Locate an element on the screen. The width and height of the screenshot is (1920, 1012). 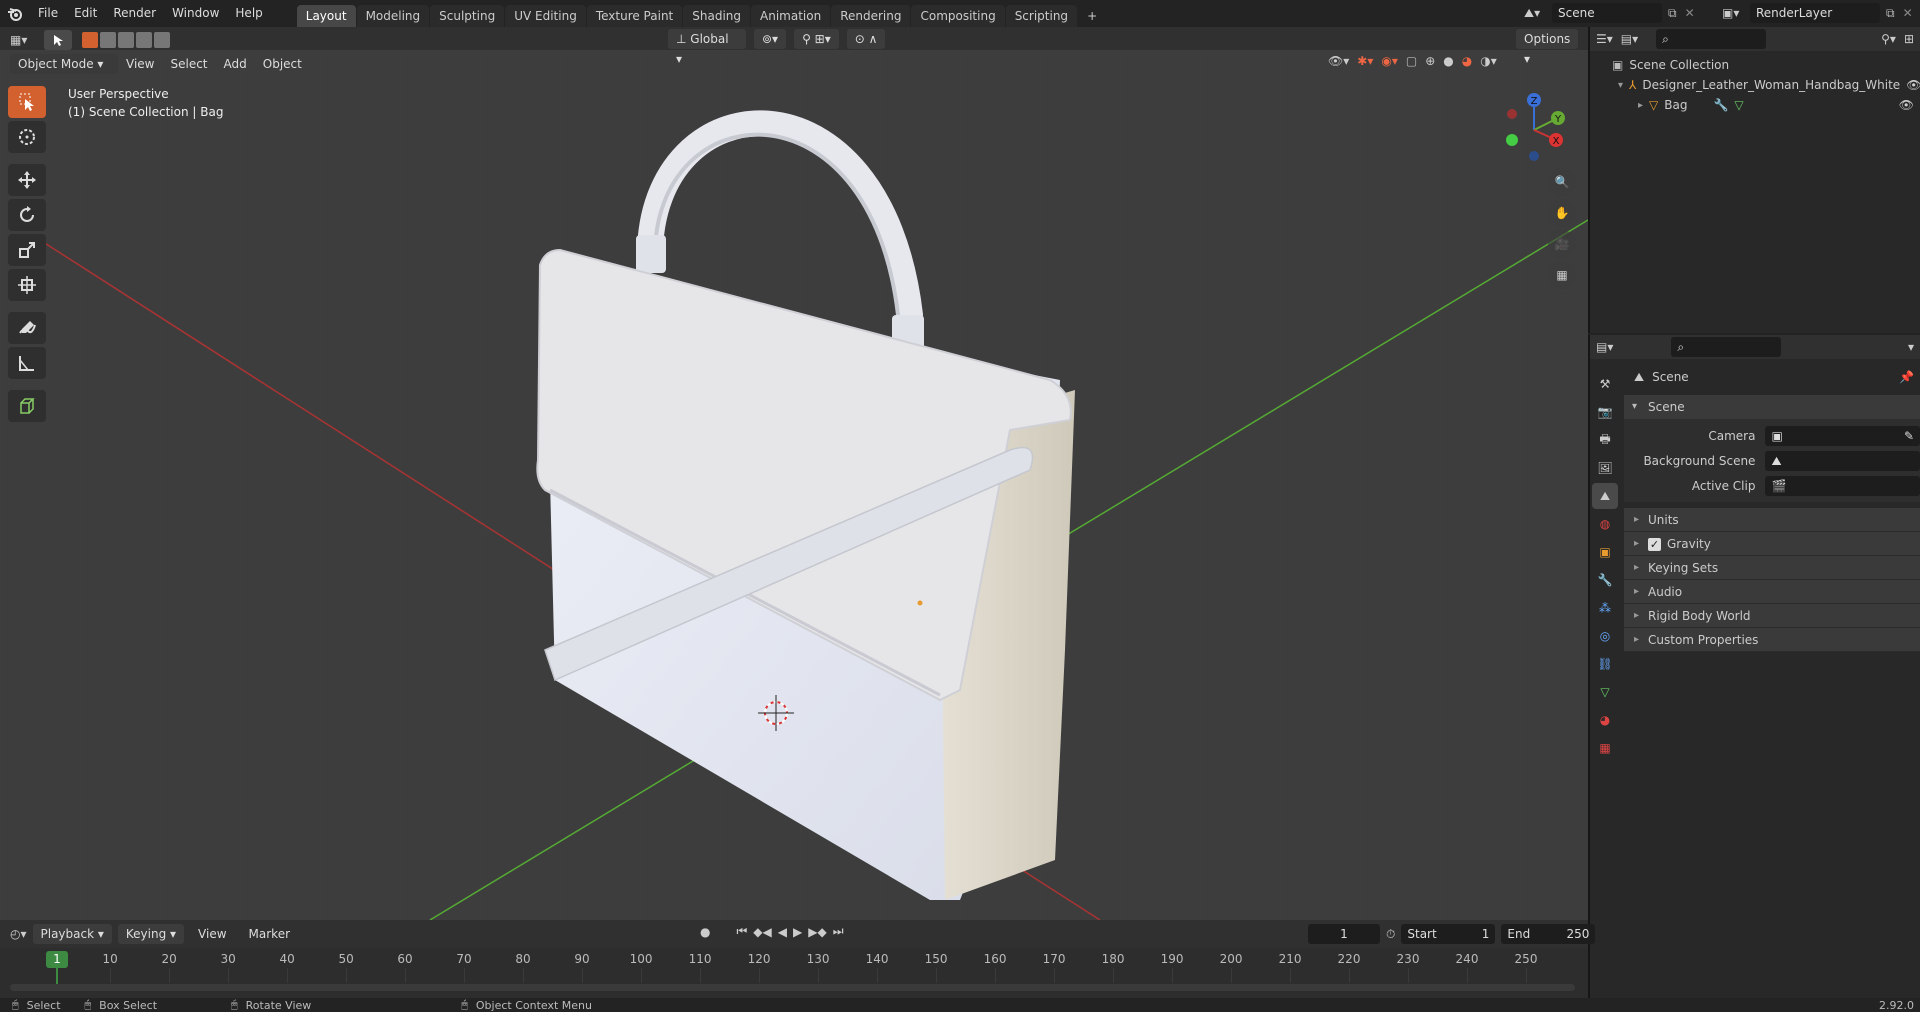
tool-select-box is located at coordinates (27, 102).